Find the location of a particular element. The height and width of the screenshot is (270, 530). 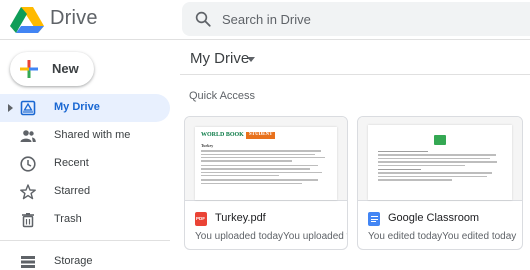

new-button: New is located at coordinates (52, 69).